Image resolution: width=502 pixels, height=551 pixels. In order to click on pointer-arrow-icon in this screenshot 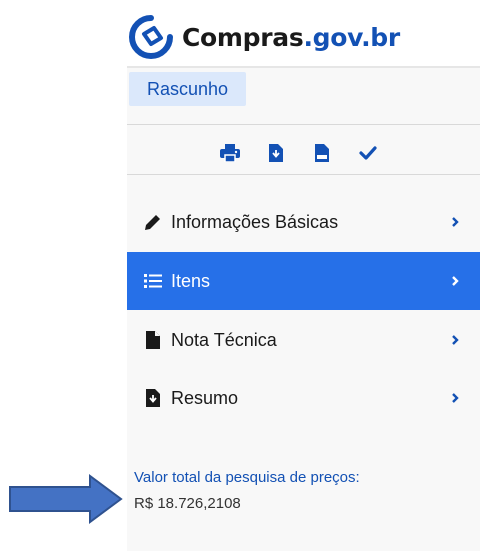, I will do `click(66, 499)`.